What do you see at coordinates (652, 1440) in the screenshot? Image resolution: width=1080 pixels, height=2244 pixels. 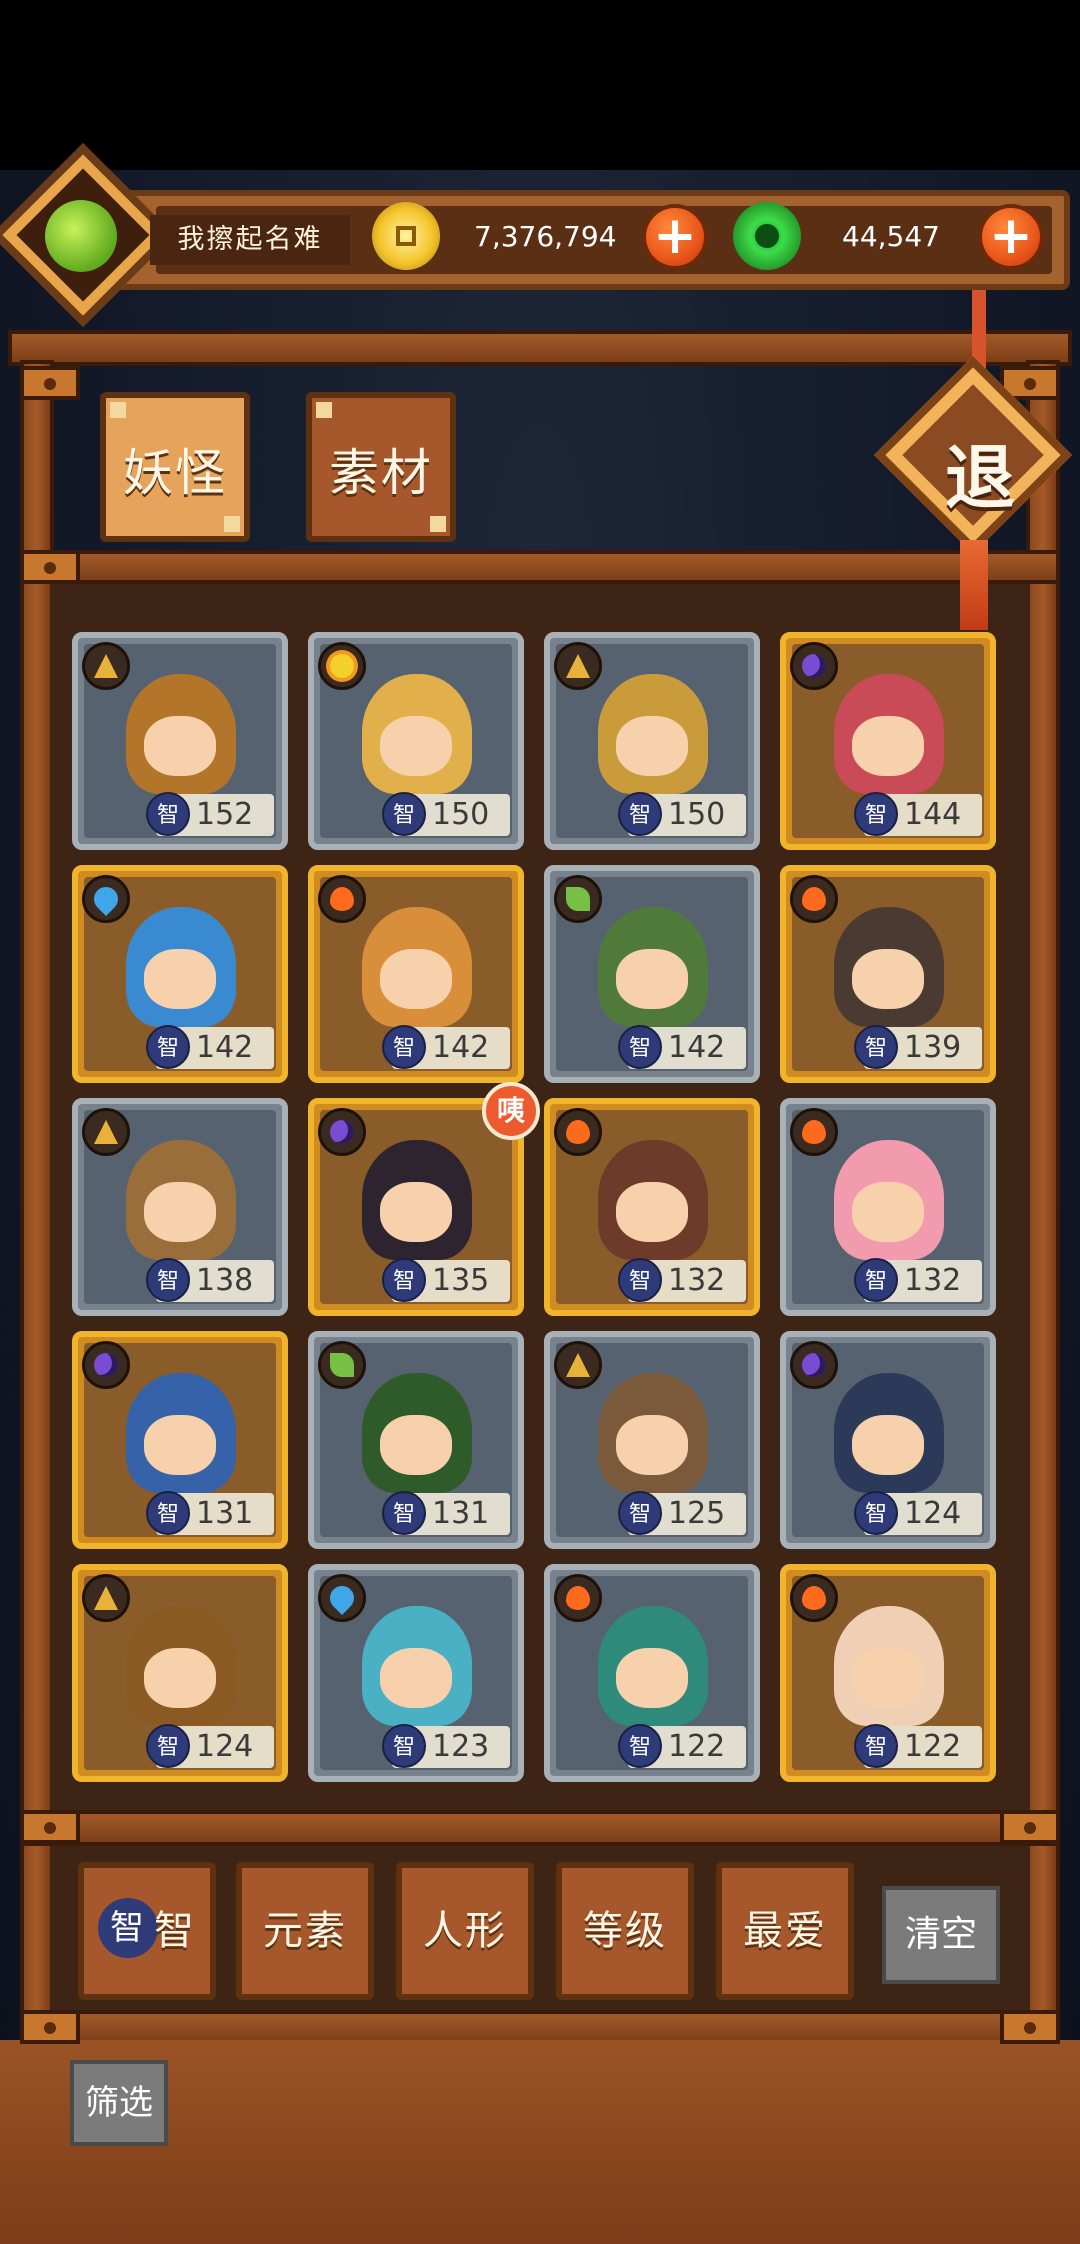 I see `creature-card: 智 125` at bounding box center [652, 1440].